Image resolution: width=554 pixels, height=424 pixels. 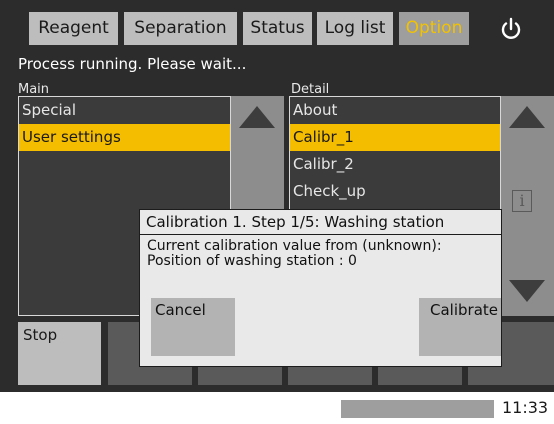 I want to click on detail-list-item-about: About, so click(x=395, y=110).